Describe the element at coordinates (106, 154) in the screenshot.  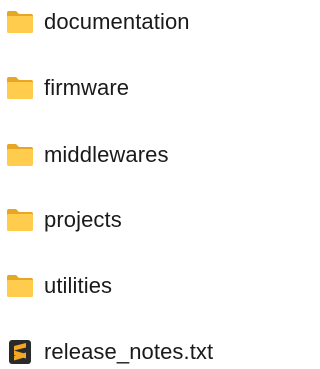
I see `item-label: middlewares` at that location.